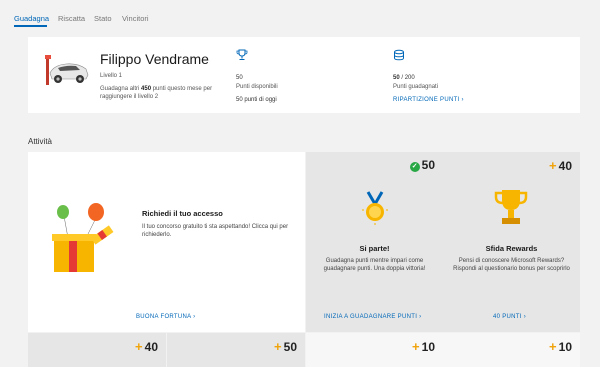 Image resolution: width=600 pixels, height=367 pixels. I want to click on earned-points-label: Punti guadagnati, so click(416, 87).